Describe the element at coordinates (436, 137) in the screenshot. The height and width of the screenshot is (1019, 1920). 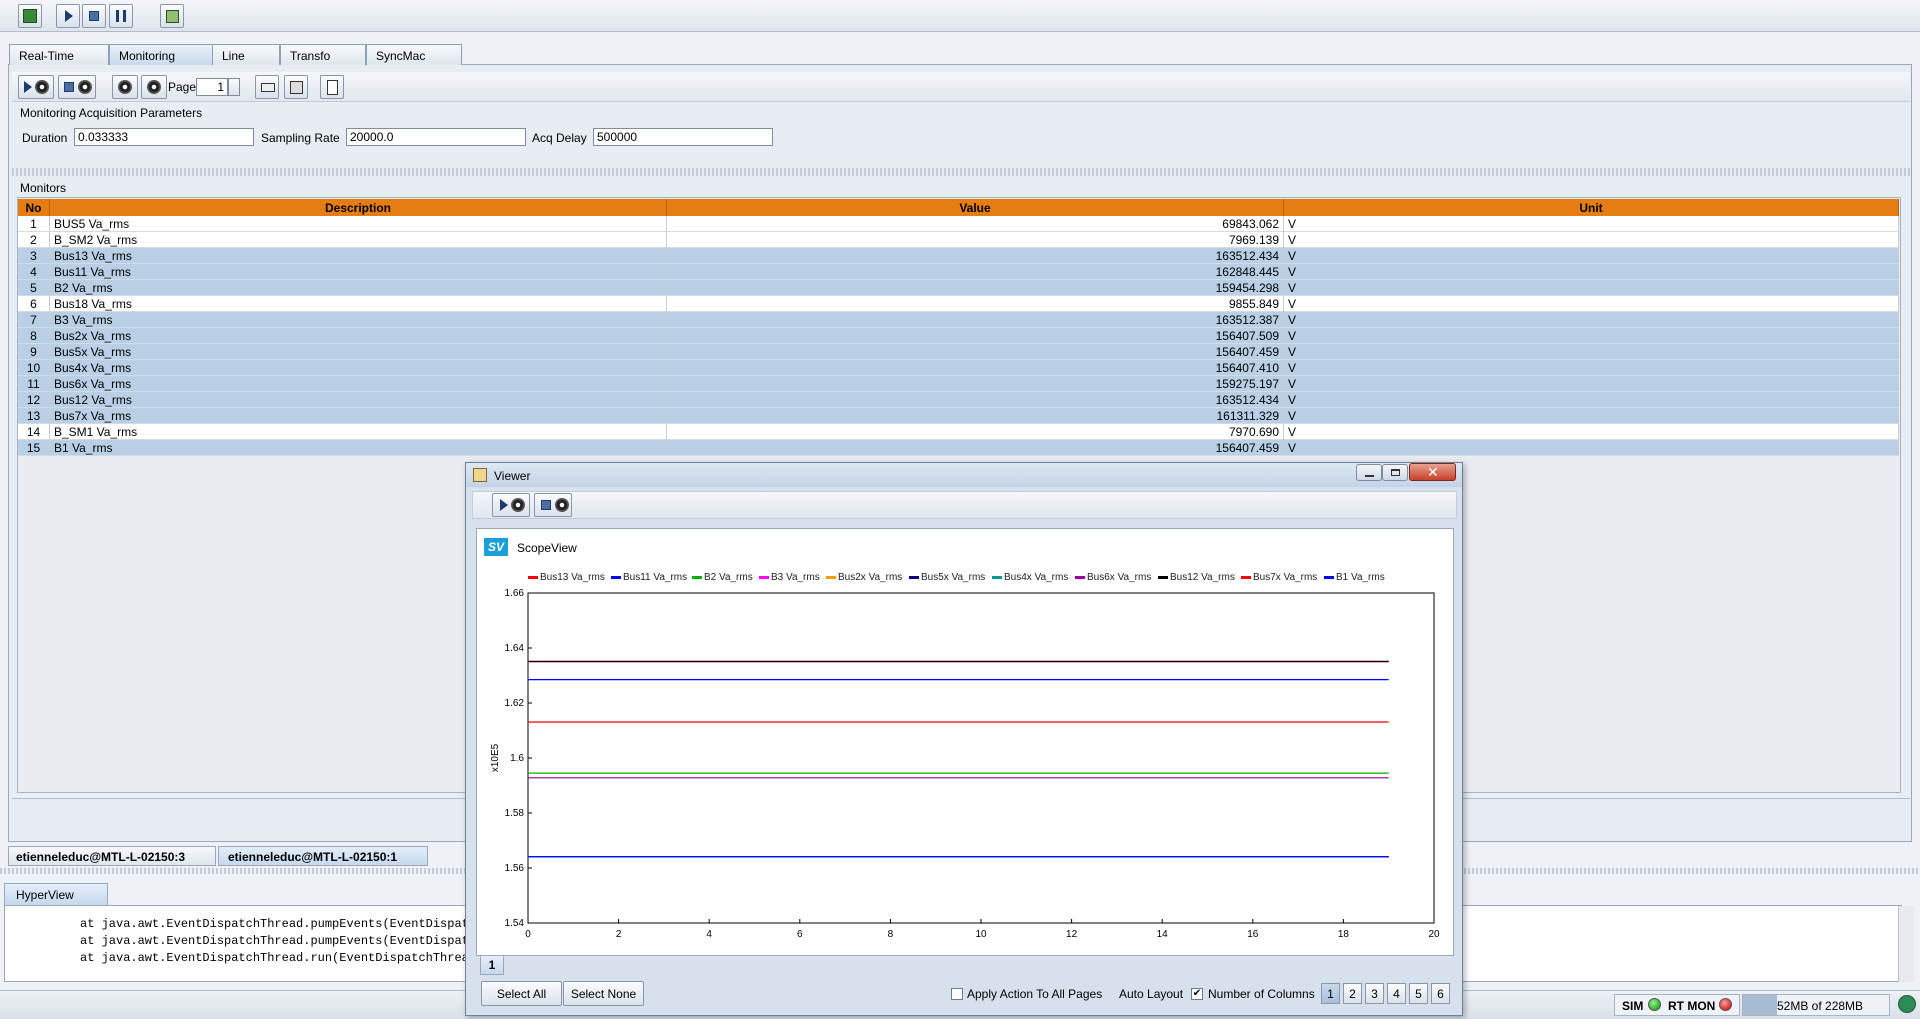
I see `sampling-rate-input` at that location.